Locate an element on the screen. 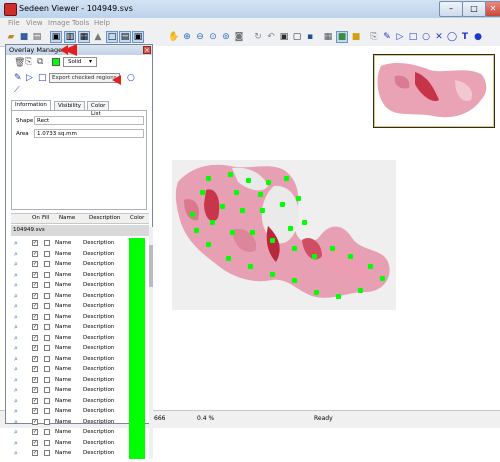 This screenshot has height=462, width=500. header-on: On is located at coordinates (36, 218).